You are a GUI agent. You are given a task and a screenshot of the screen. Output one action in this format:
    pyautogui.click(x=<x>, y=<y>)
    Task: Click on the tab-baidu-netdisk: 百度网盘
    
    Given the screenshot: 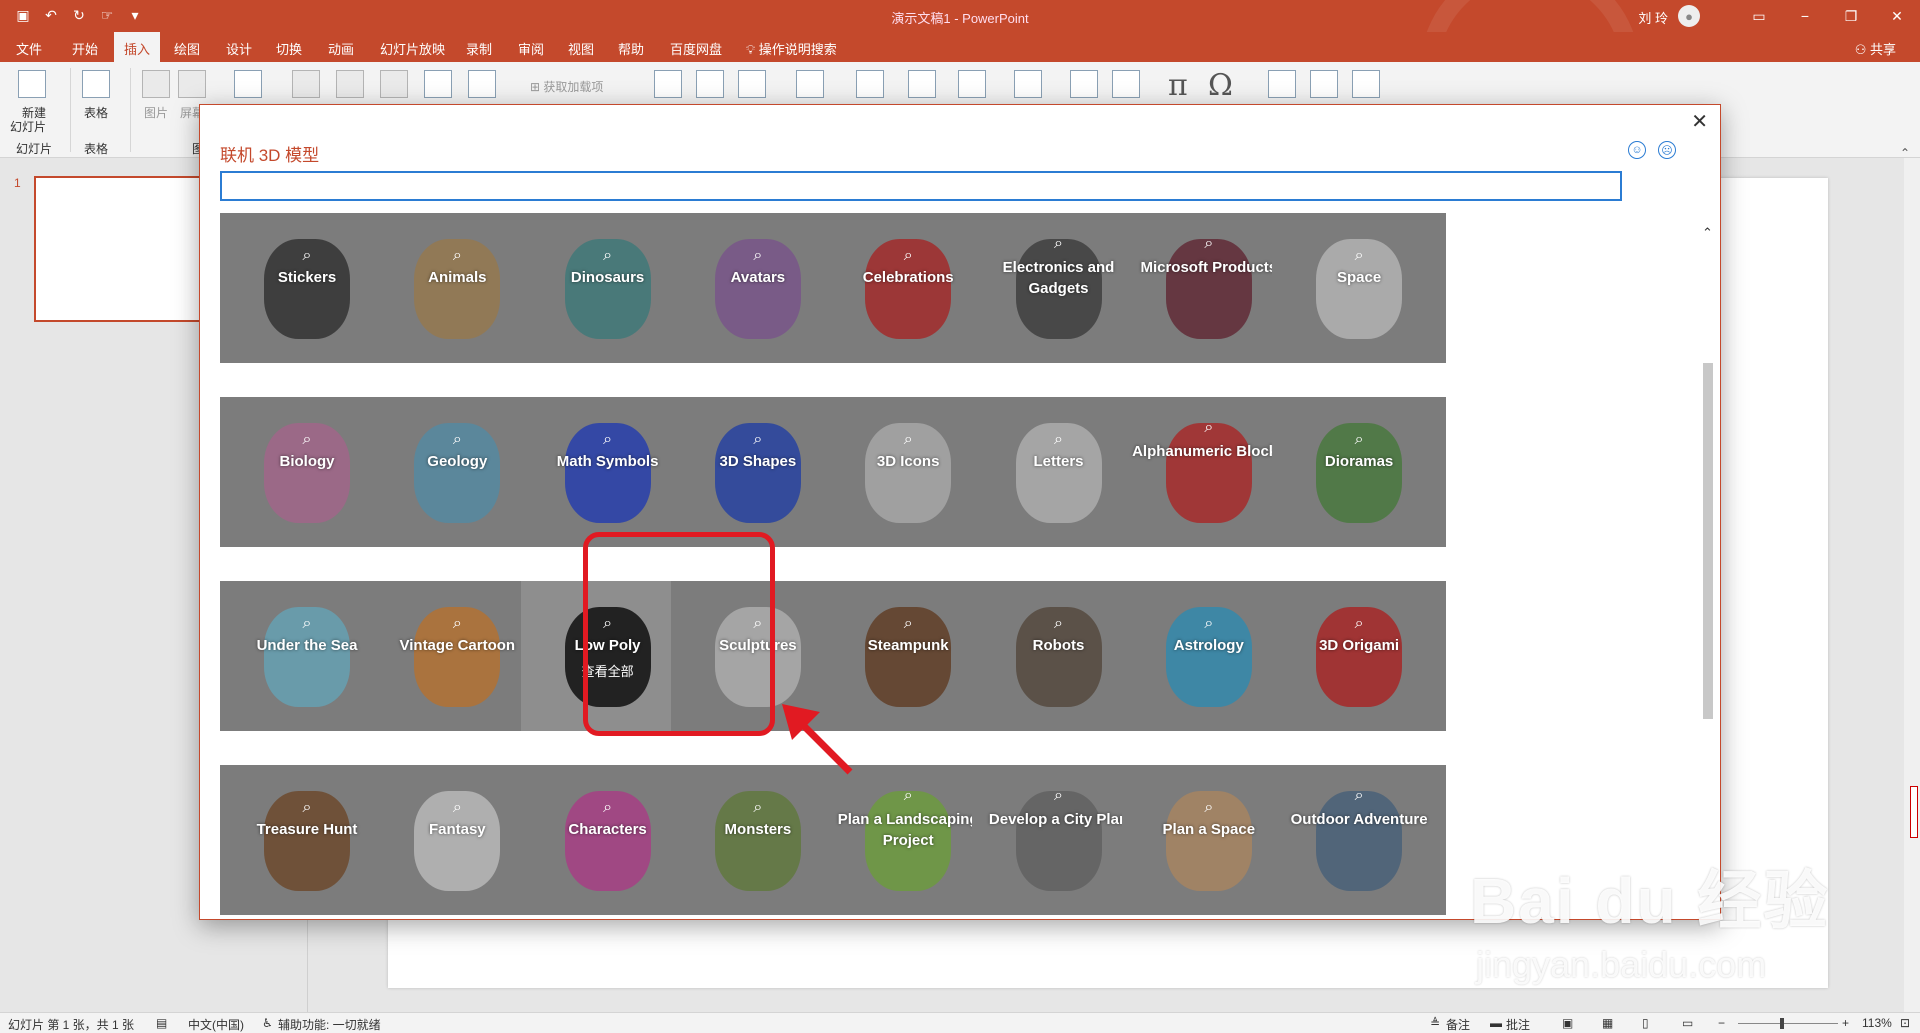 What is the action you would take?
    pyautogui.click(x=696, y=48)
    